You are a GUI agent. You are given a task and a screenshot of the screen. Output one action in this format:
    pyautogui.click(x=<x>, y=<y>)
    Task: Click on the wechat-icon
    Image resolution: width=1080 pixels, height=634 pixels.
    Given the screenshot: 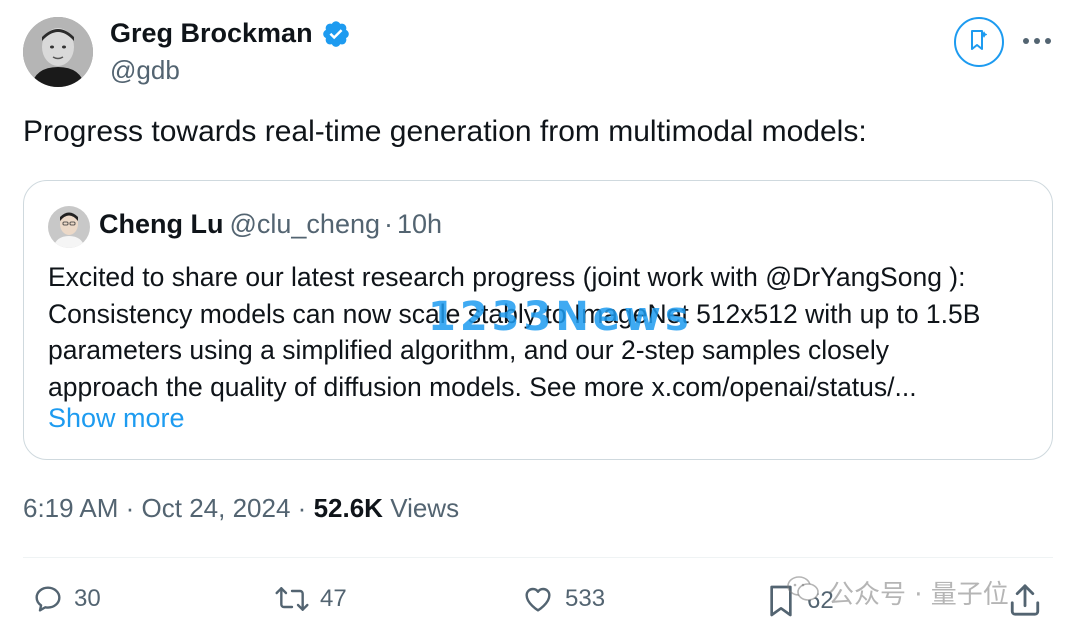 What is the action you would take?
    pyautogui.click(x=803, y=592)
    